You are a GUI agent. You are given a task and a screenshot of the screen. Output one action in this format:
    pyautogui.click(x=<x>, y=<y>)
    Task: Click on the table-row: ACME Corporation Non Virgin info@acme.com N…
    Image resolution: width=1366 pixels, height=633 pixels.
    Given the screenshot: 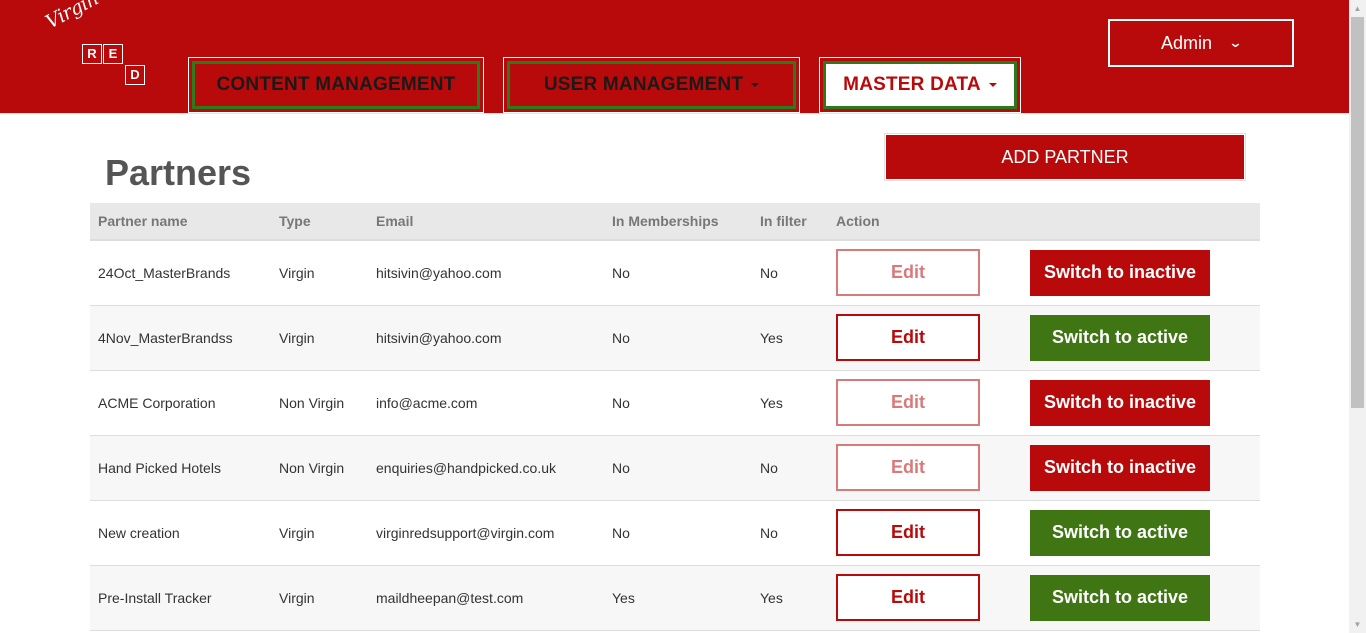 What is the action you would take?
    pyautogui.click(x=675, y=402)
    